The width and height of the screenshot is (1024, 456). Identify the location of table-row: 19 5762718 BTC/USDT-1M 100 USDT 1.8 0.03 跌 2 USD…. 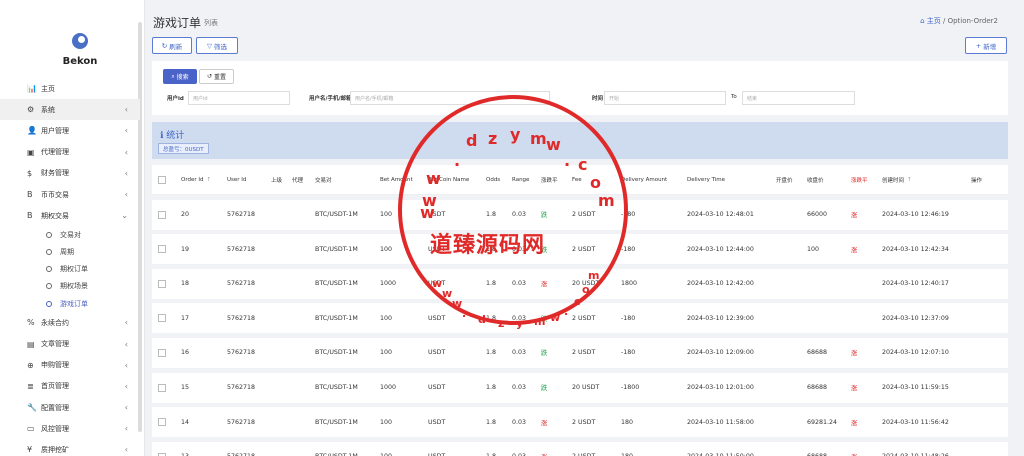
(580, 249).